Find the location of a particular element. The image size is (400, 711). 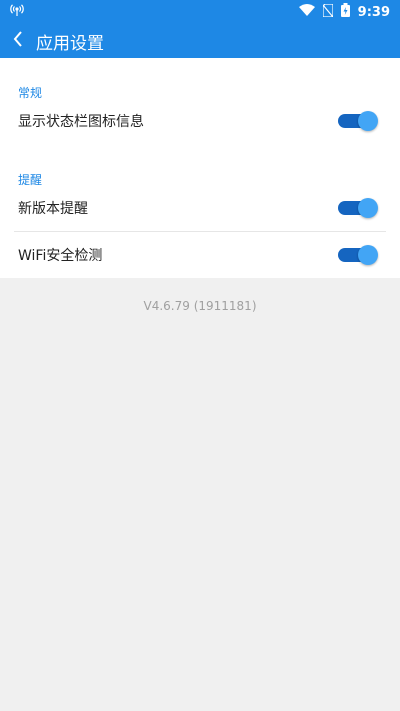

setting-row-wifi-security: WiFi安全检测 is located at coordinates (200, 255).